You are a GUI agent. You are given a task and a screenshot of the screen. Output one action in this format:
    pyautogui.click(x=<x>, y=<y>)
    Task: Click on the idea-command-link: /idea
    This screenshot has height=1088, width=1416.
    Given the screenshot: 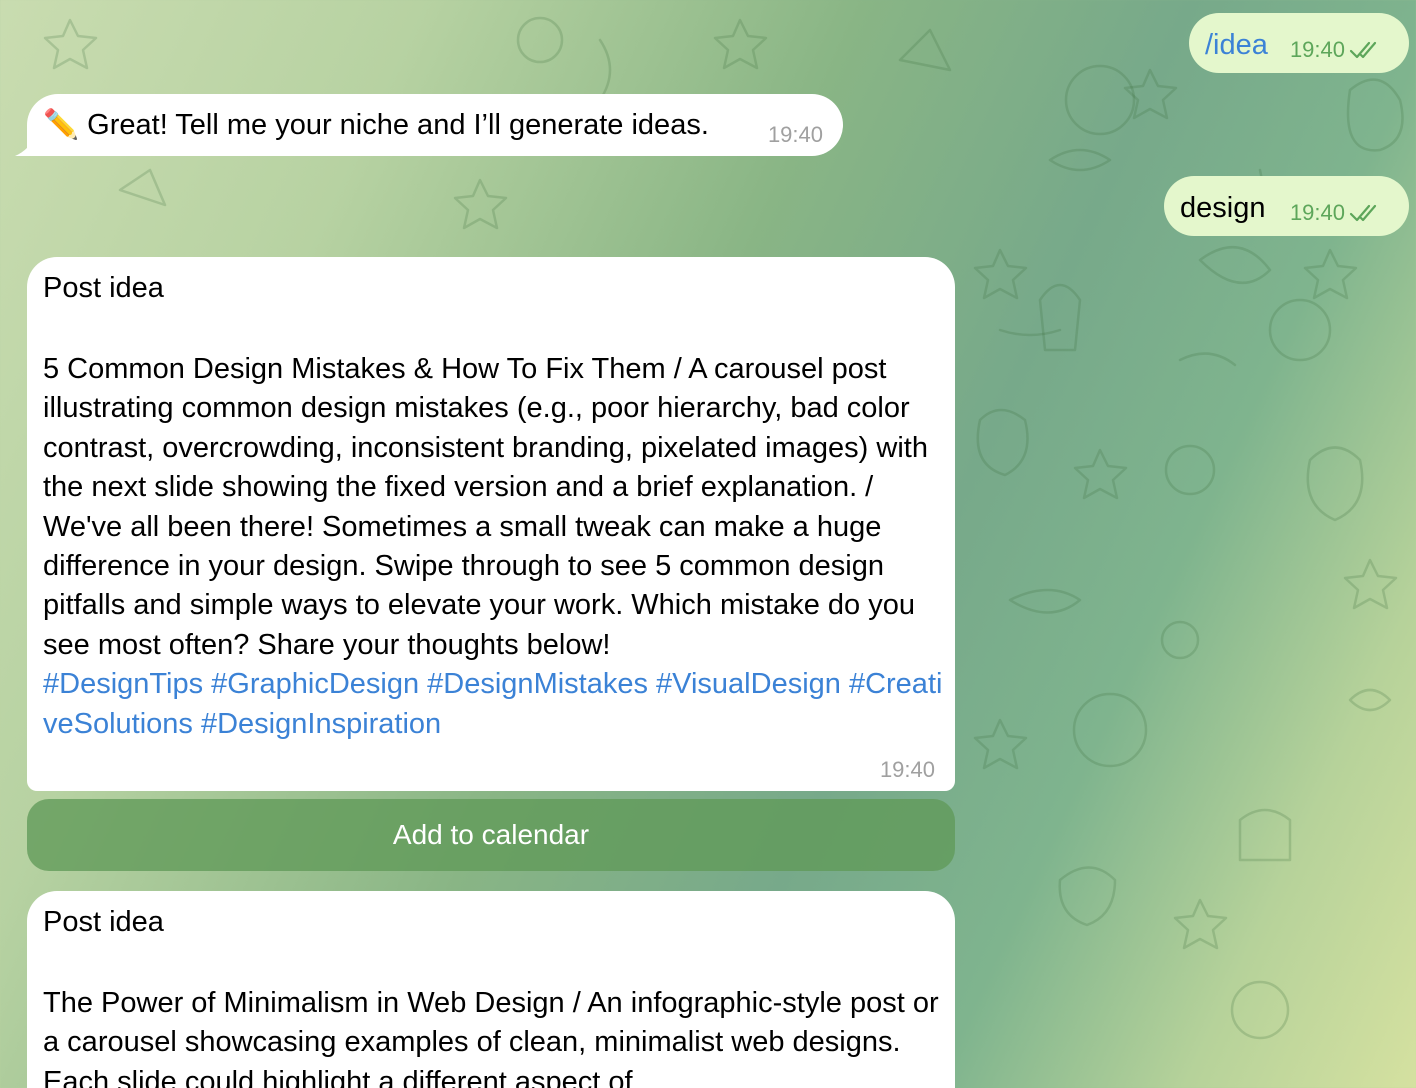 What is the action you would take?
    pyautogui.click(x=1236, y=45)
    